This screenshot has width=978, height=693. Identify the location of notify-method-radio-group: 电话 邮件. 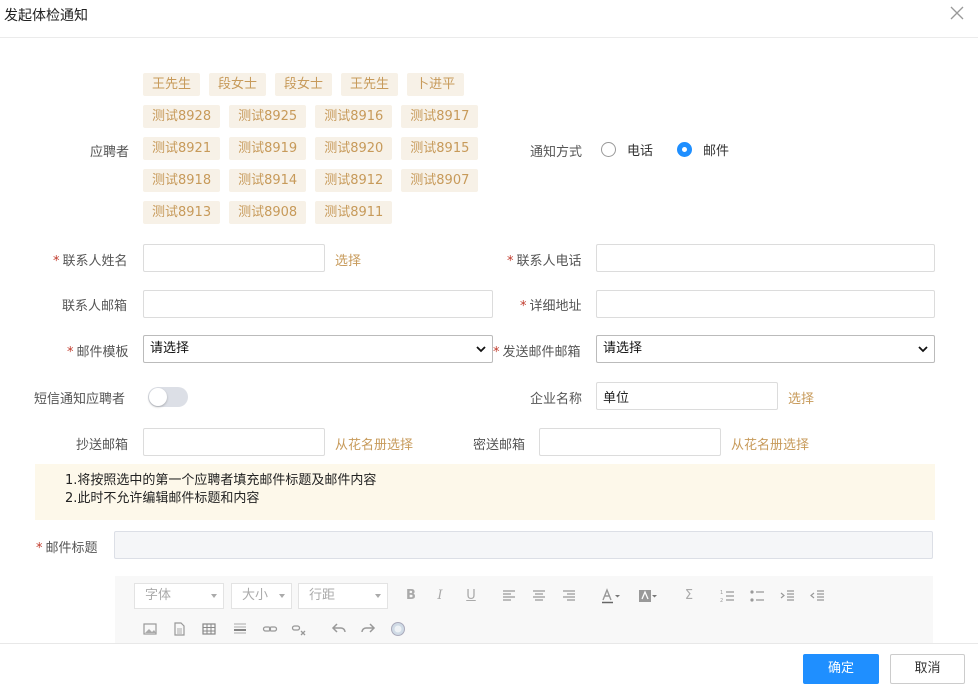
(677, 149).